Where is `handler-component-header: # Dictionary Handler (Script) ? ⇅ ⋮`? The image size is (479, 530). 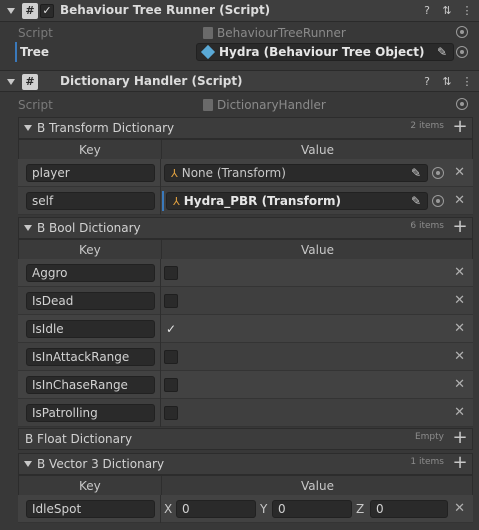 handler-component-header: # Dictionary Handler (Script) ? ⇅ ⋮ is located at coordinates (239, 81).